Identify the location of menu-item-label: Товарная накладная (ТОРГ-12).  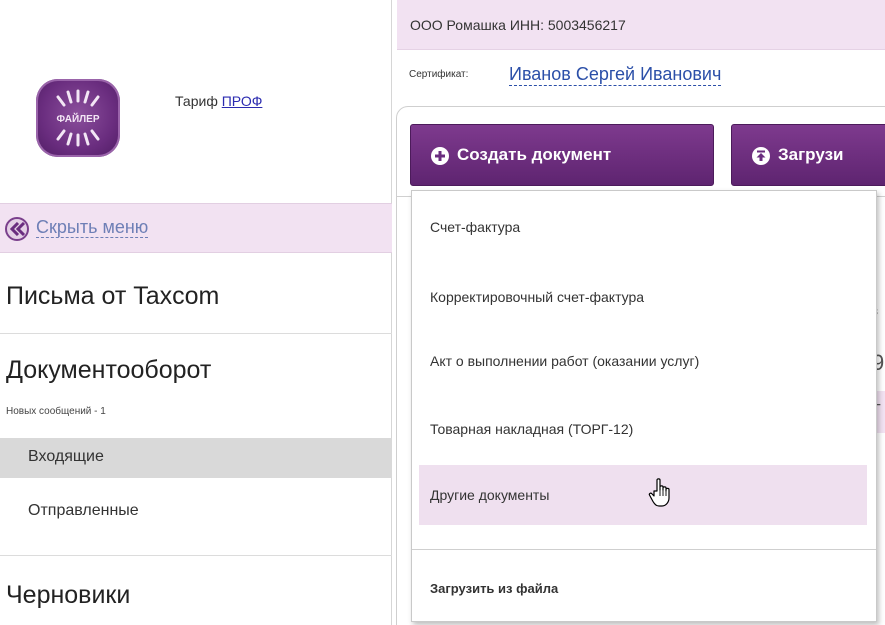
(532, 429).